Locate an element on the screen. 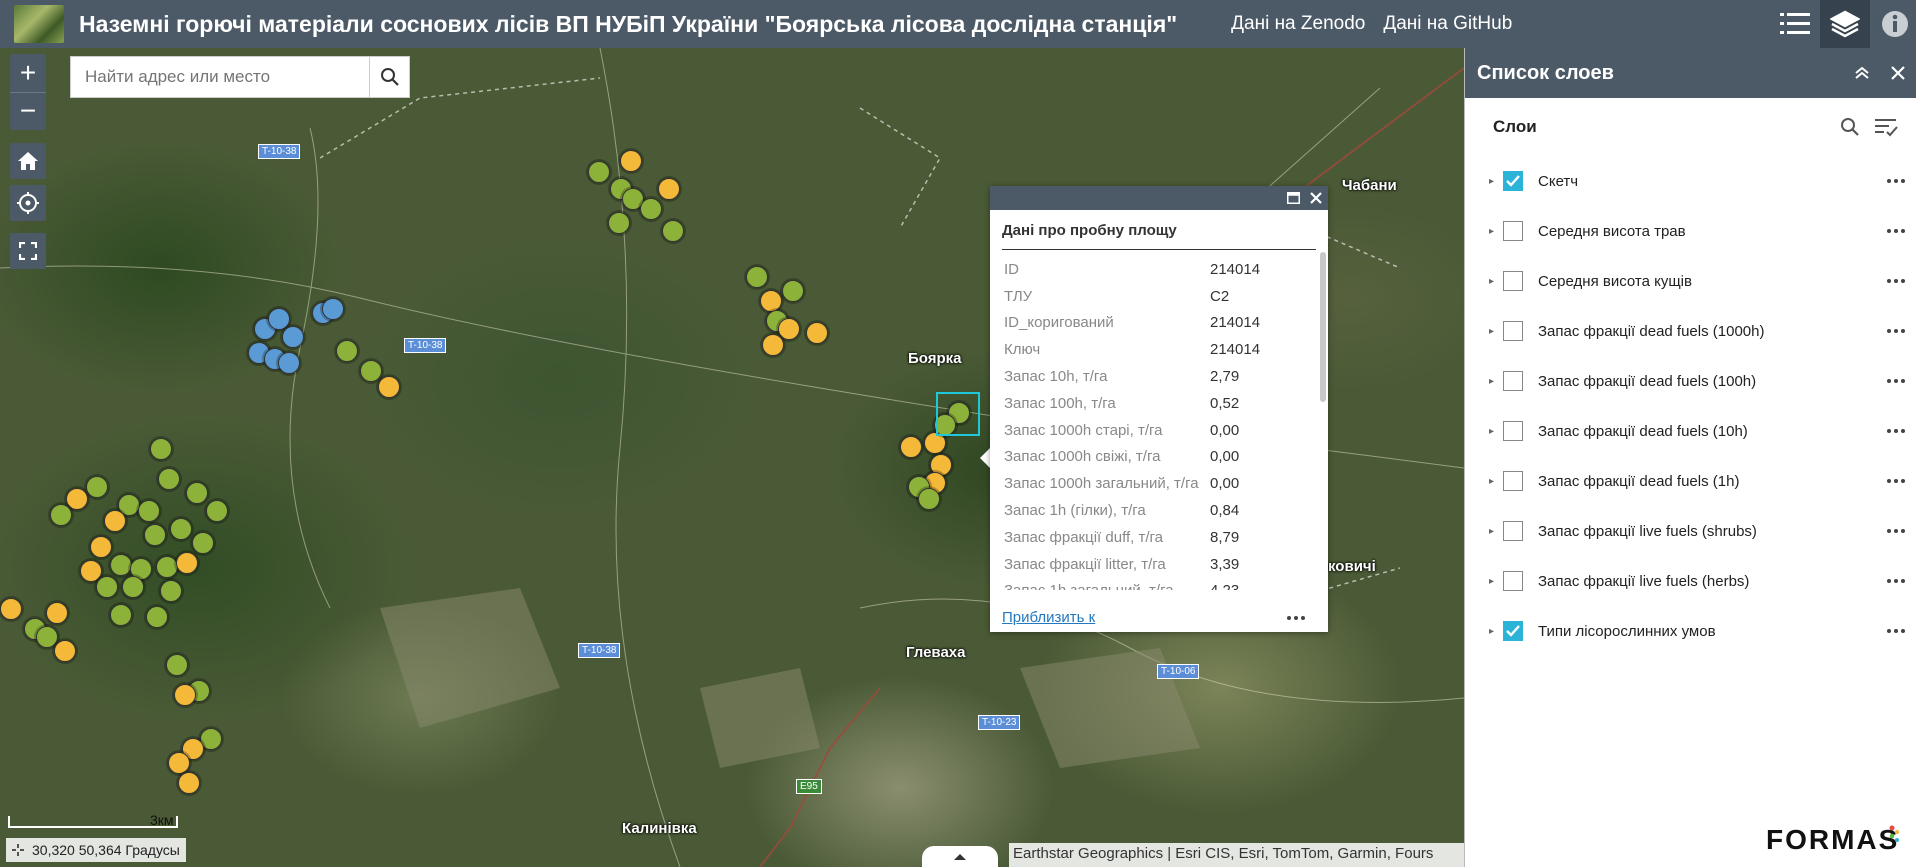 Image resolution: width=1916 pixels, height=867 pixels. layer-item: ▸ Середня висота трав is located at coordinates (1690, 231).